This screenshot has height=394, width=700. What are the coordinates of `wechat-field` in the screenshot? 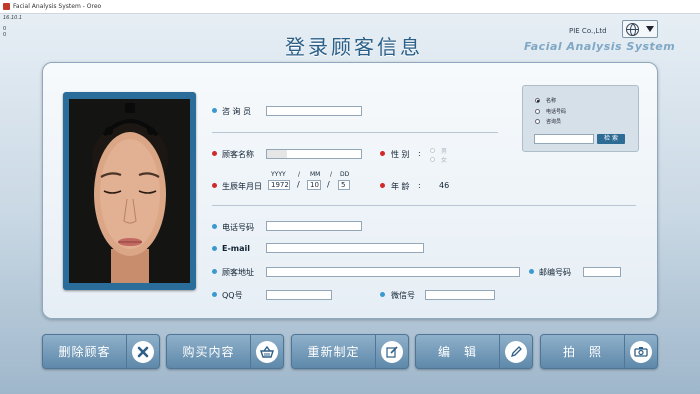 It's located at (460, 295).